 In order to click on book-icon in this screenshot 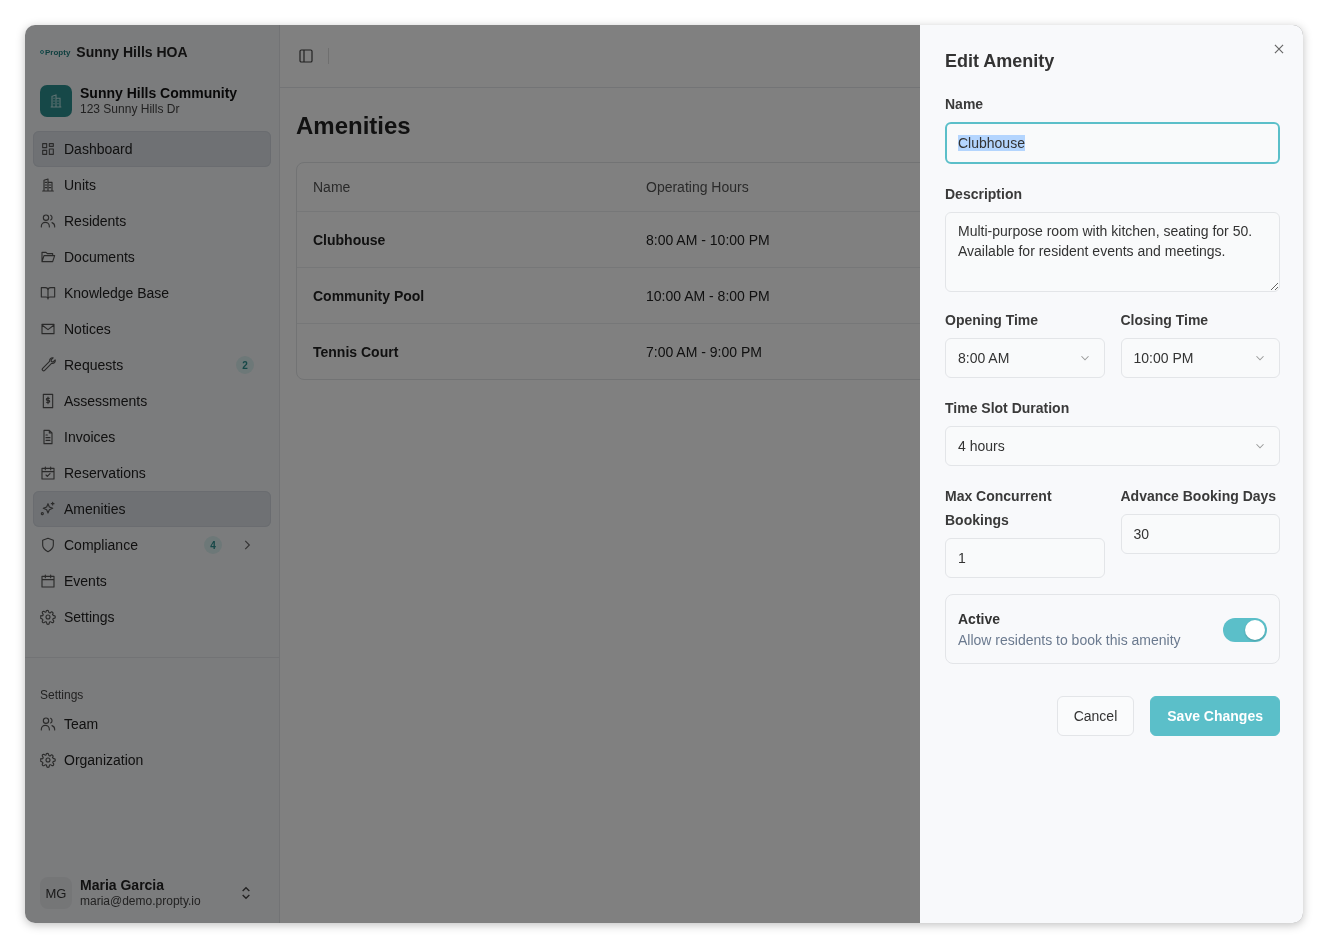, I will do `click(48, 293)`.